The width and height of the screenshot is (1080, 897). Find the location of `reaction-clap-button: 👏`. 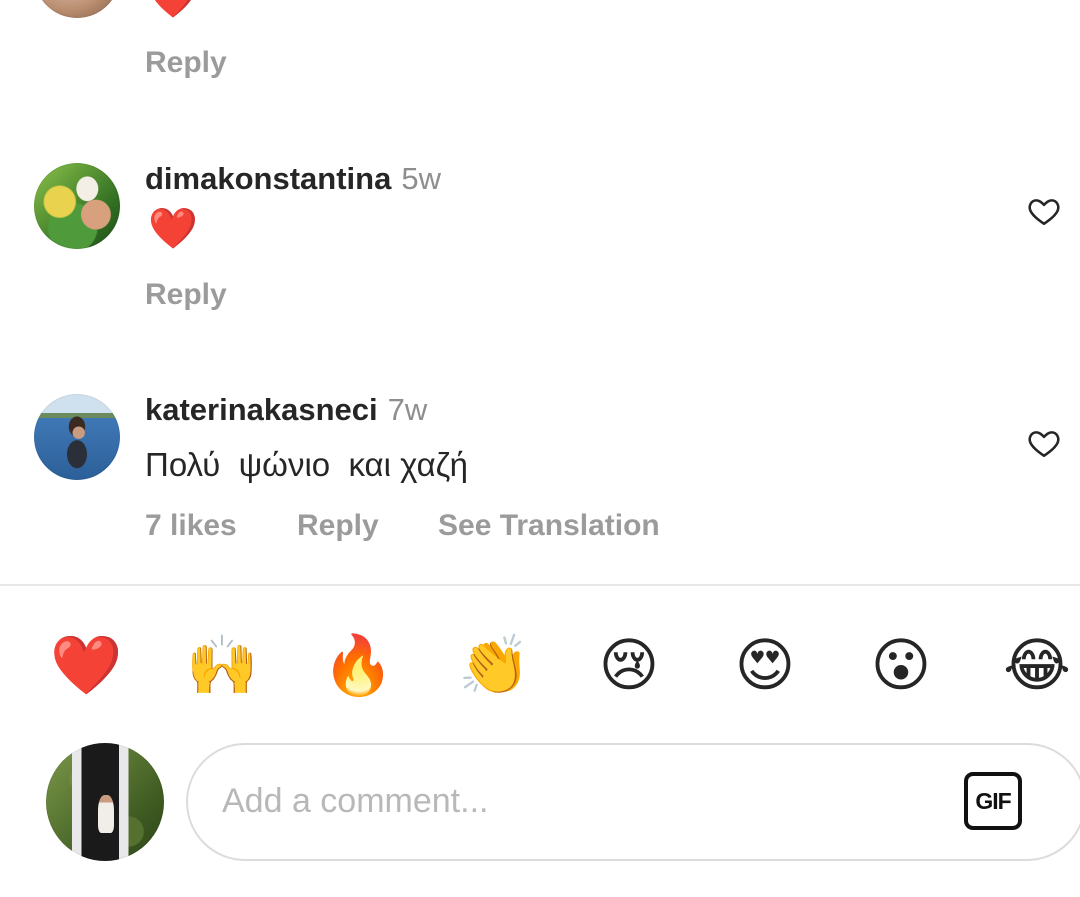

reaction-clap-button: 👏 is located at coordinates (494, 665).